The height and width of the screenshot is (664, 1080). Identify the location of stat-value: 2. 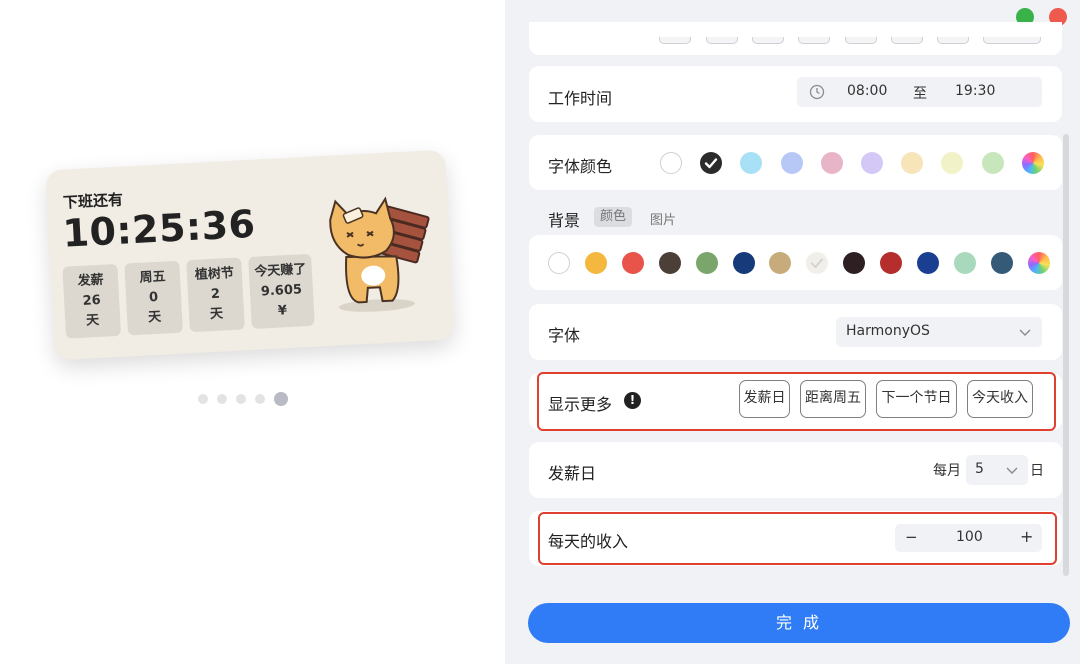
(215, 294).